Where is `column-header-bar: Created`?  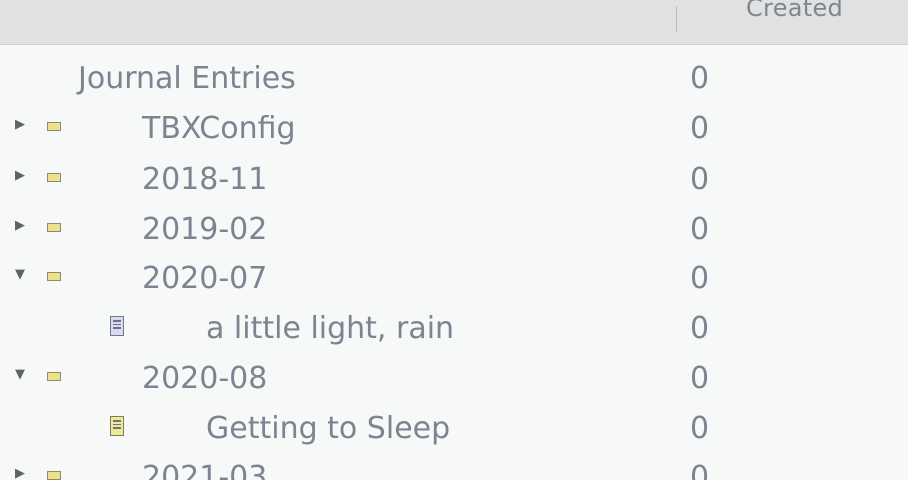 column-header-bar: Created is located at coordinates (454, 22).